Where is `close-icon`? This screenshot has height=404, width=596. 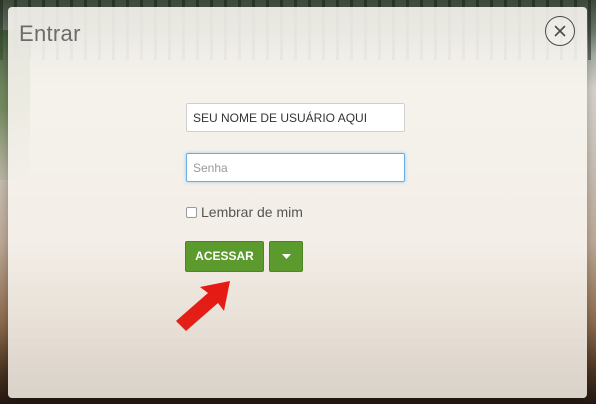 close-icon is located at coordinates (560, 31).